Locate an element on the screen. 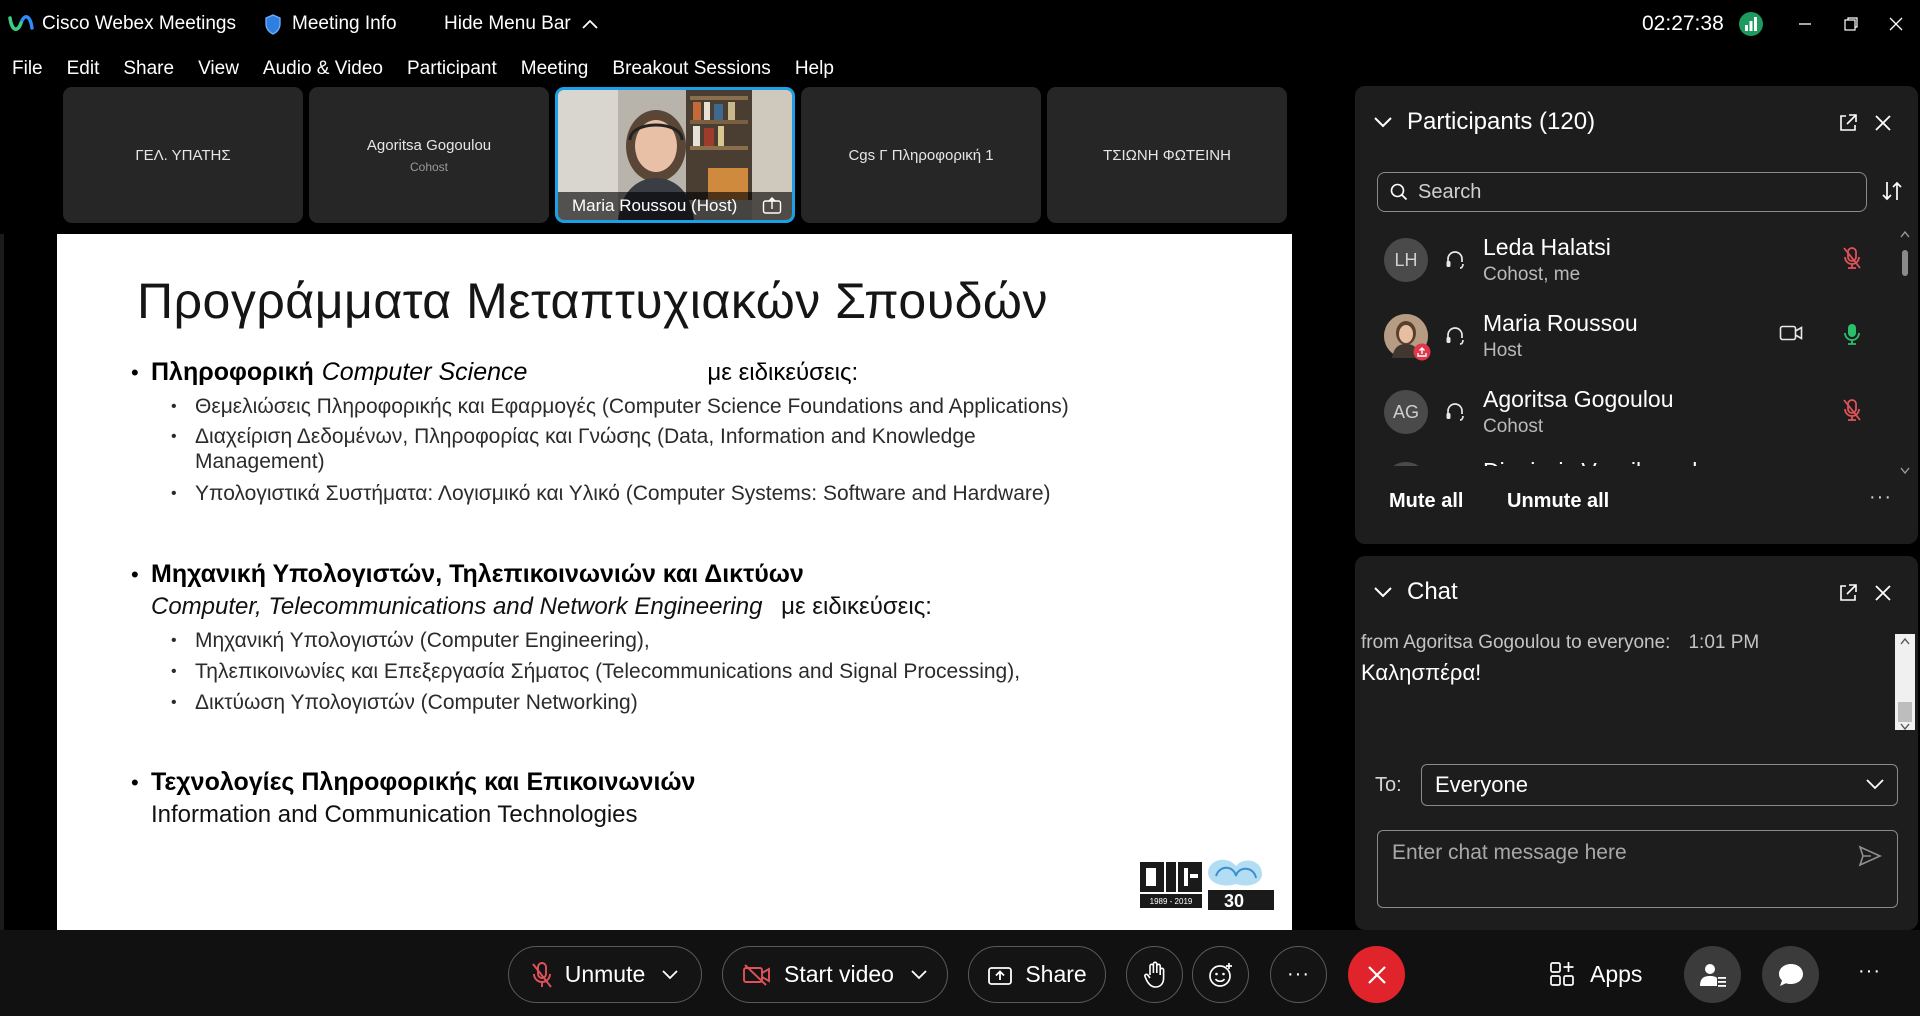 The width and height of the screenshot is (1920, 1016). chat-bubble-icon is located at coordinates (1791, 975).